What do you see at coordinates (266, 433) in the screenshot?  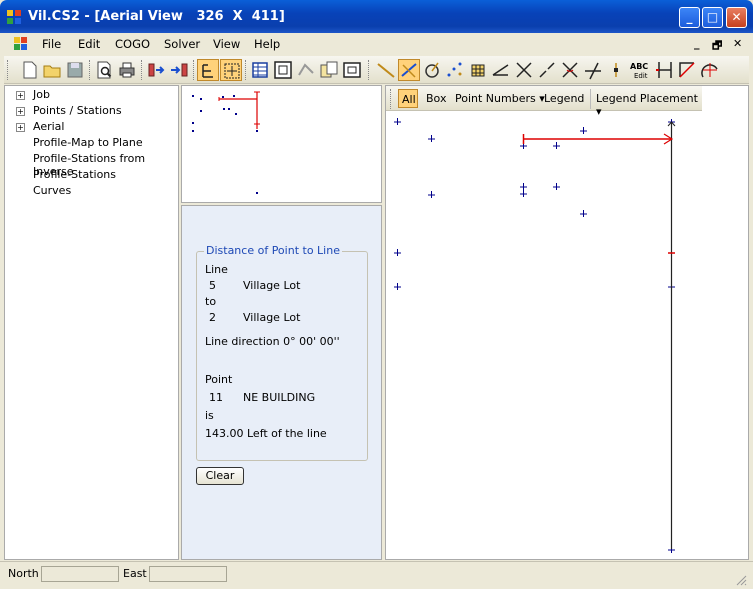 I see `distance-result: 143.00 Left of the line` at bounding box center [266, 433].